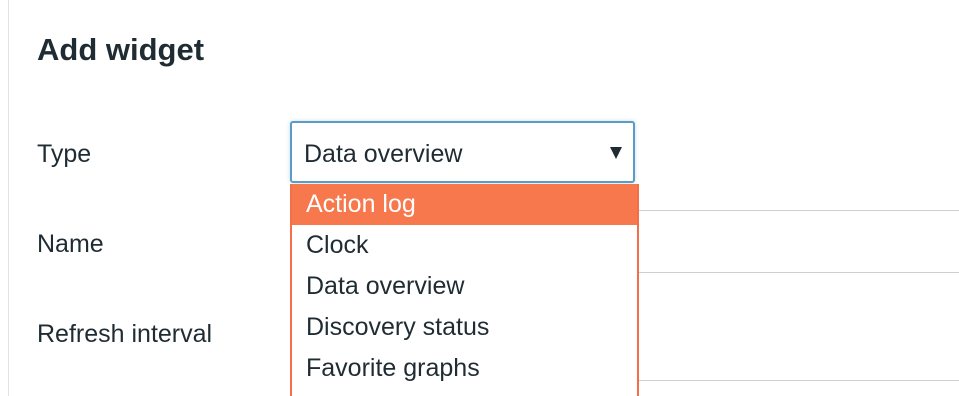  What do you see at coordinates (464, 286) in the screenshot?
I see `dropdown-option-data-overview: Data overview` at bounding box center [464, 286].